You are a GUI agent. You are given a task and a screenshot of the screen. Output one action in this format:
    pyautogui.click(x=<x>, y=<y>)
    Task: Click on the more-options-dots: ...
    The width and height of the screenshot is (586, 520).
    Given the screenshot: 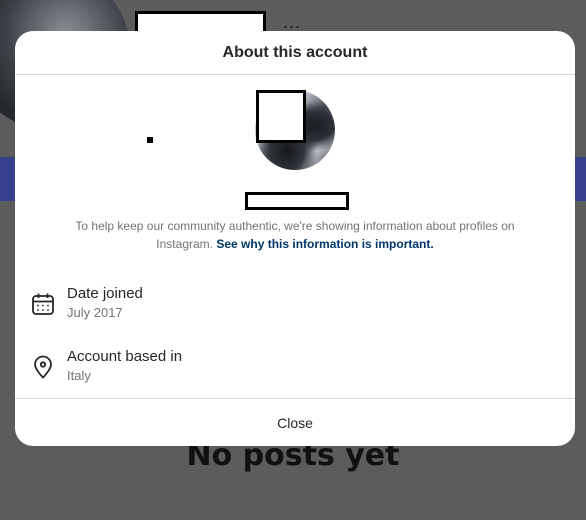 What is the action you would take?
    pyautogui.click(x=292, y=22)
    